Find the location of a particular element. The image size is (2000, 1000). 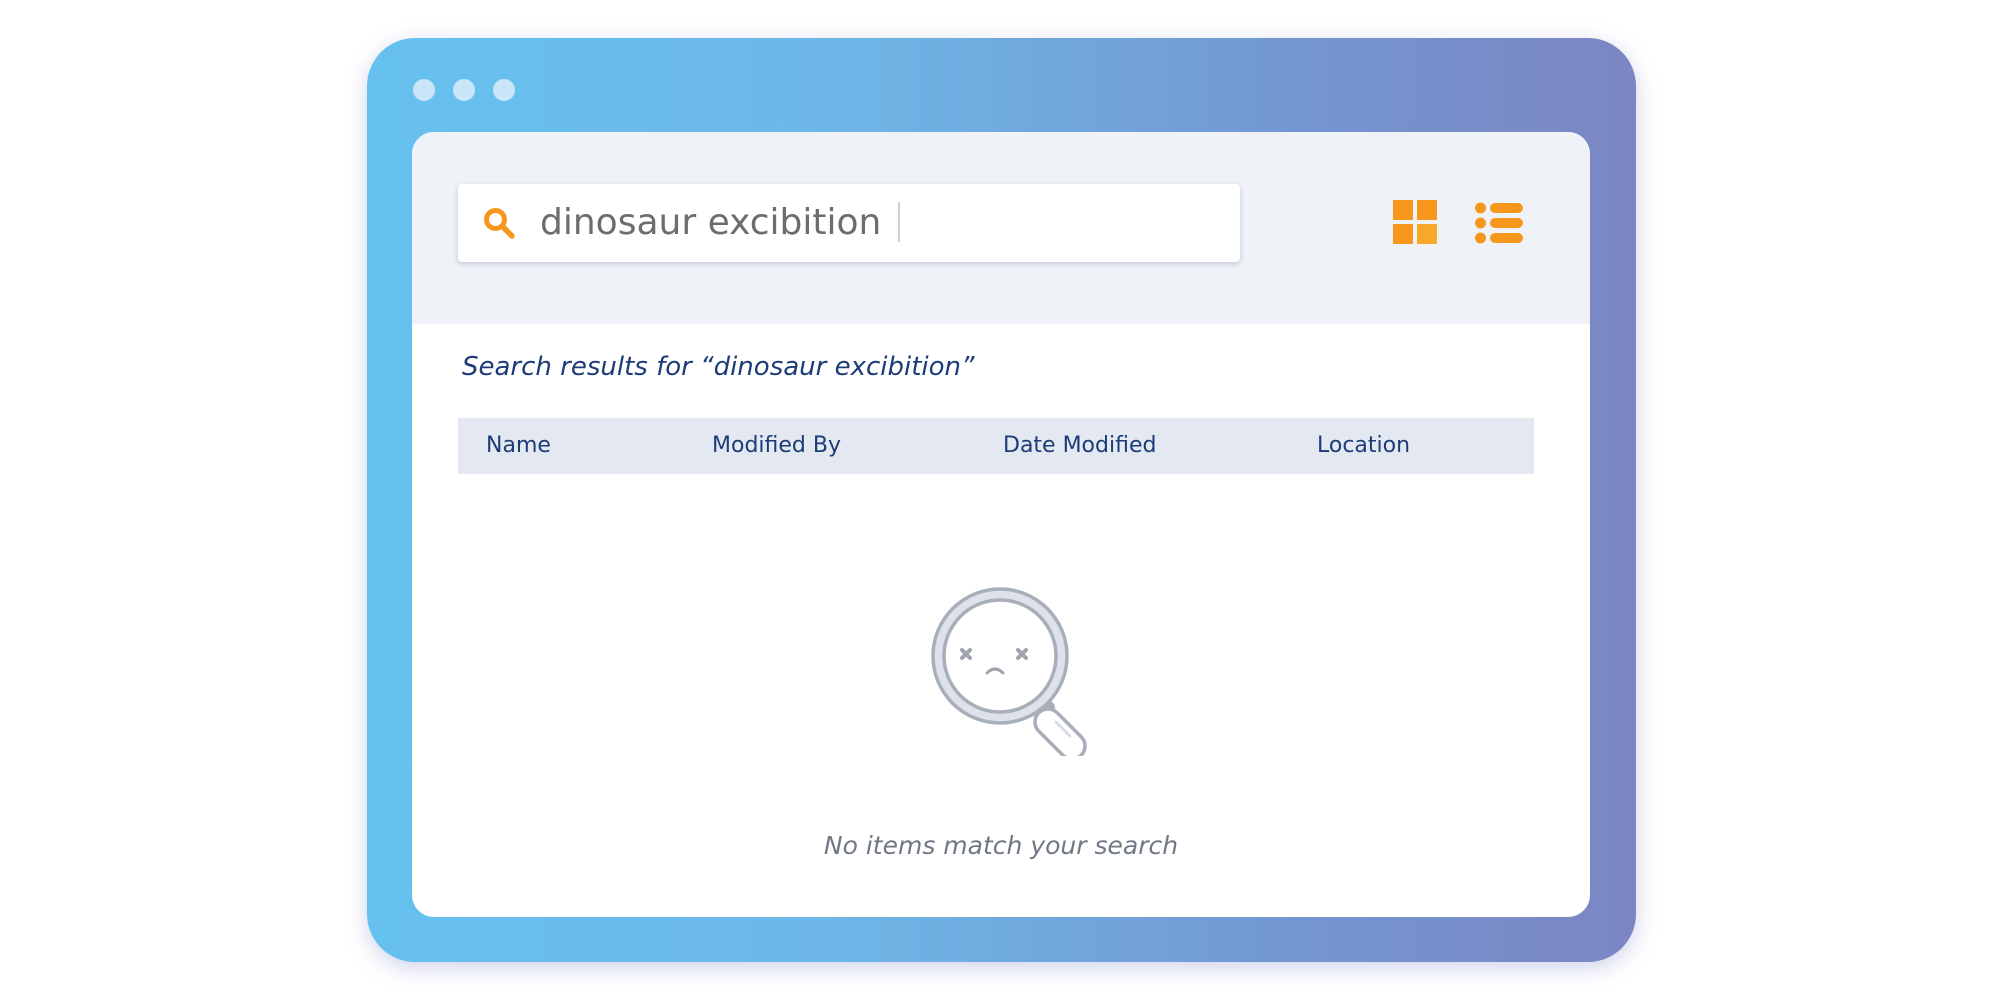

sad-magnifier-icon is located at coordinates (1010, 668).